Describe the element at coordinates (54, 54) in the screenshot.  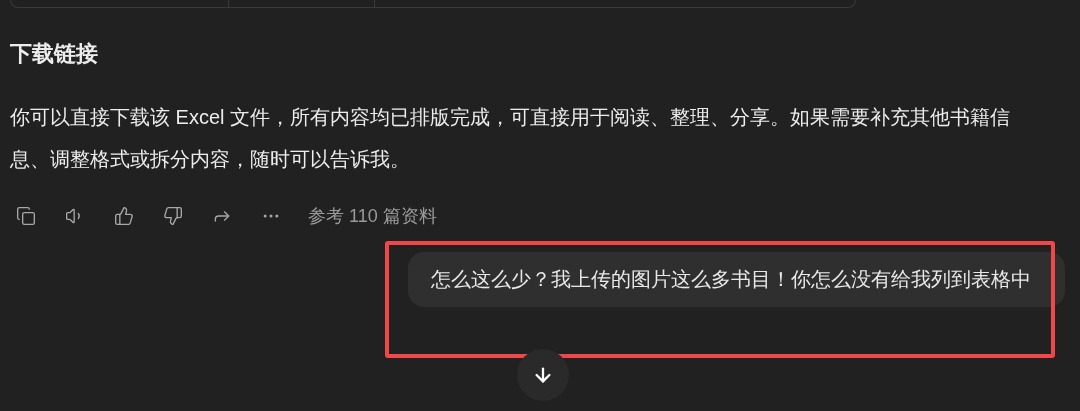
I see `section-heading: 下载链接` at that location.